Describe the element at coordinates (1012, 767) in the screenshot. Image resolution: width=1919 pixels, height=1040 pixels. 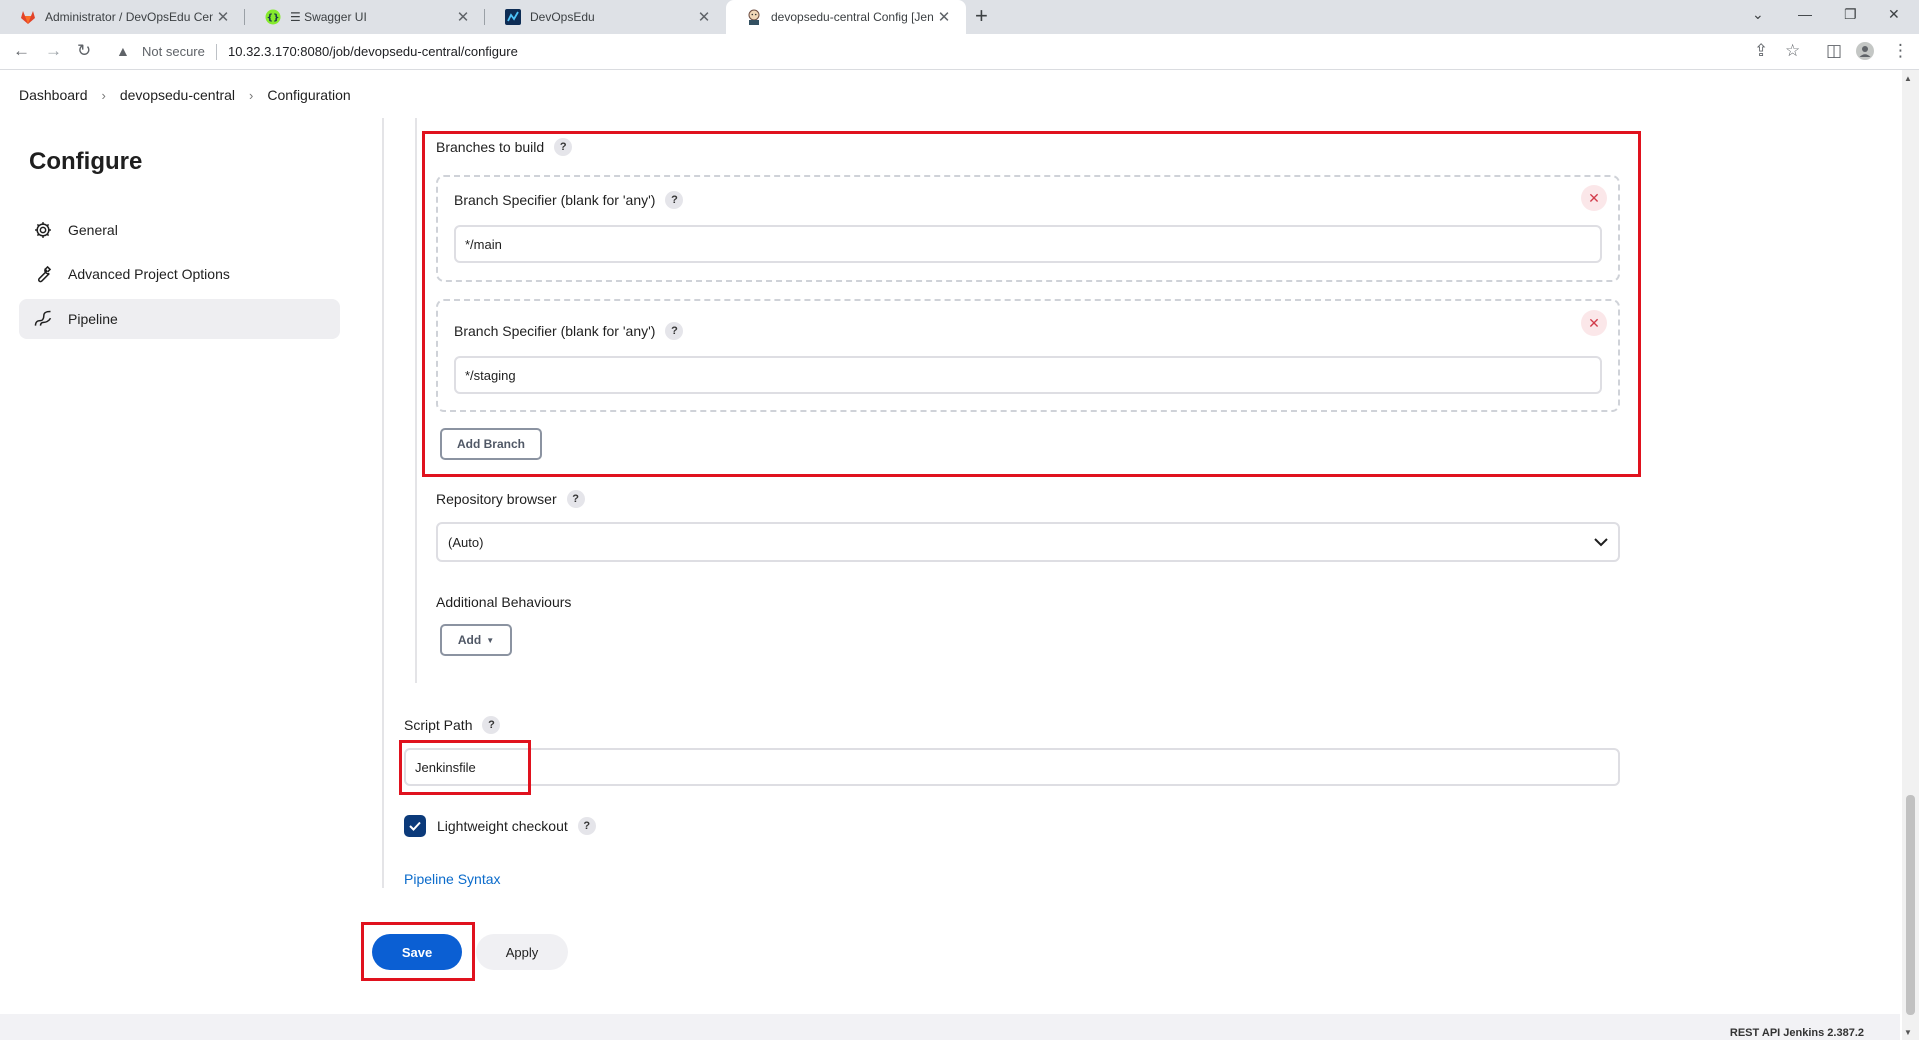
I see `script-path-input: Jenkinsfile` at that location.